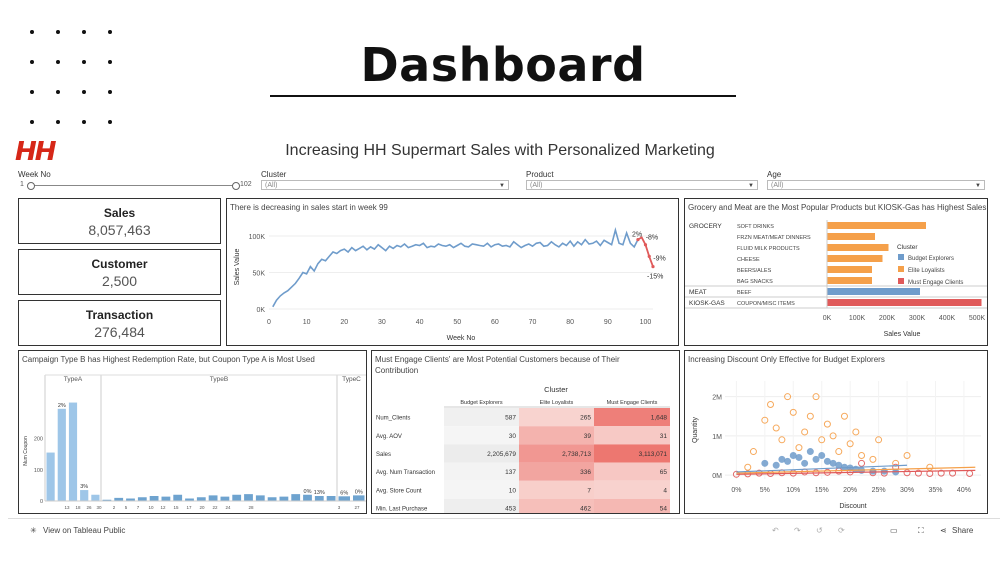  What do you see at coordinates (219, 379) in the screenshot?
I see `panel-header: TypeB` at bounding box center [219, 379].